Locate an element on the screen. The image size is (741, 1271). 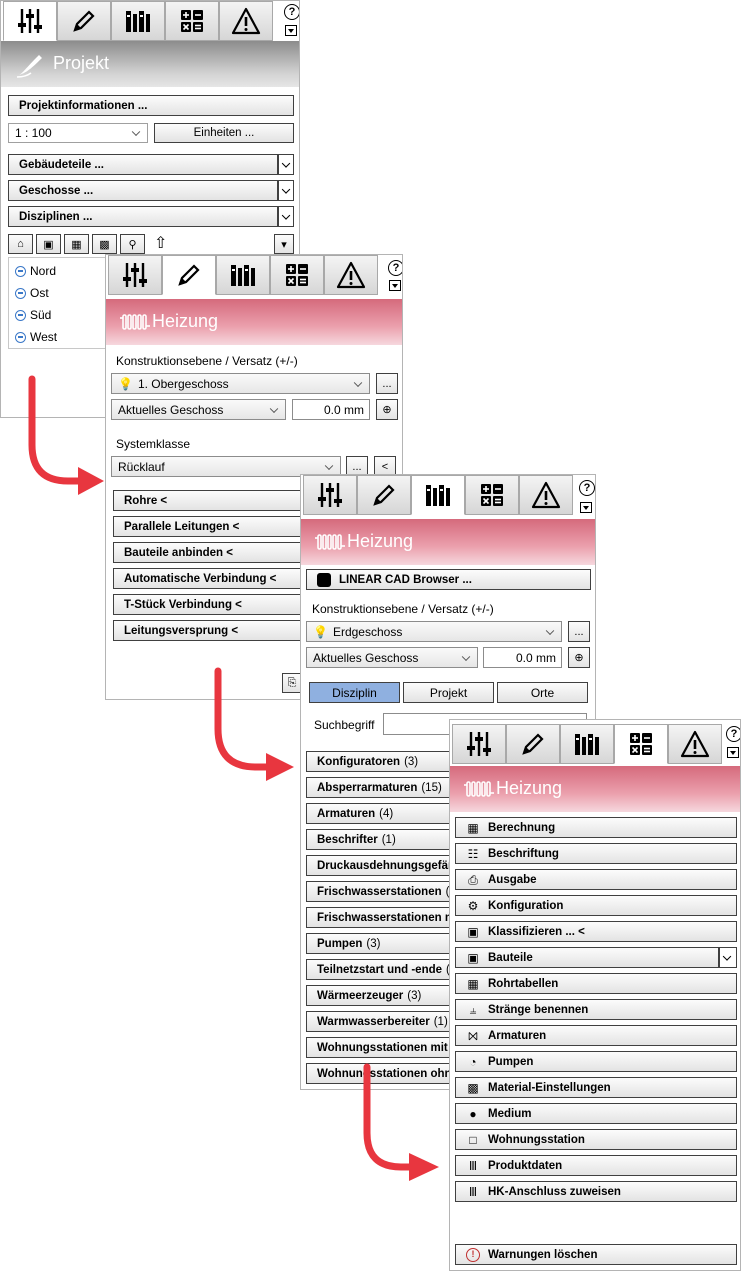
geschosse-dropdown is located at coordinates (286, 190).